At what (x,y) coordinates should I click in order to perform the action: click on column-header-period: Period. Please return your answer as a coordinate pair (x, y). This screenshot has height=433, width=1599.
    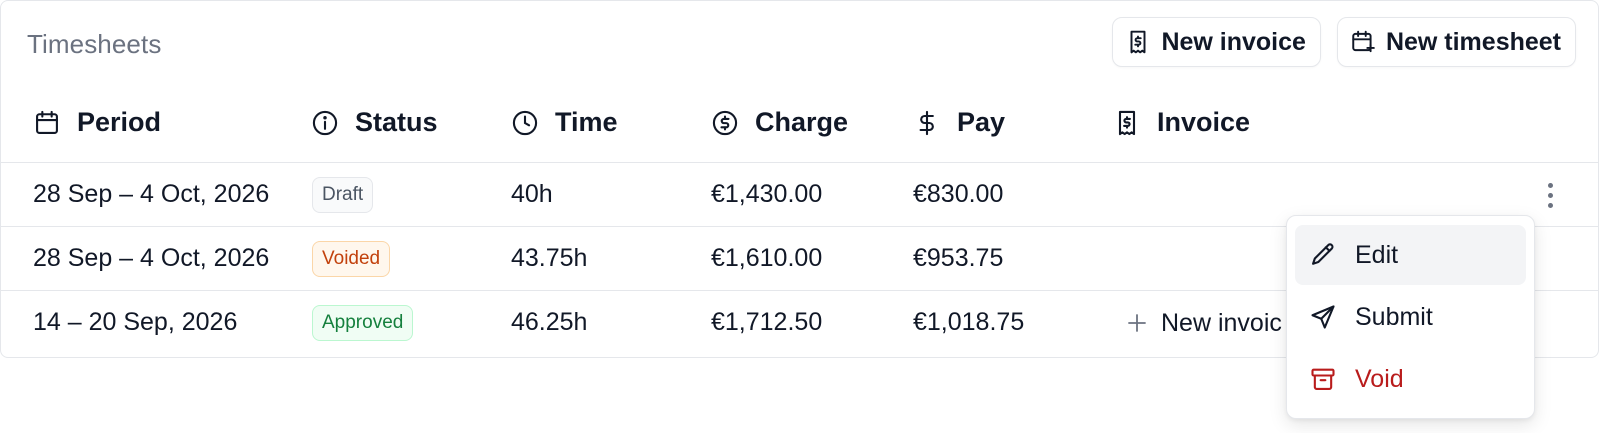
    Looking at the image, I should click on (97, 122).